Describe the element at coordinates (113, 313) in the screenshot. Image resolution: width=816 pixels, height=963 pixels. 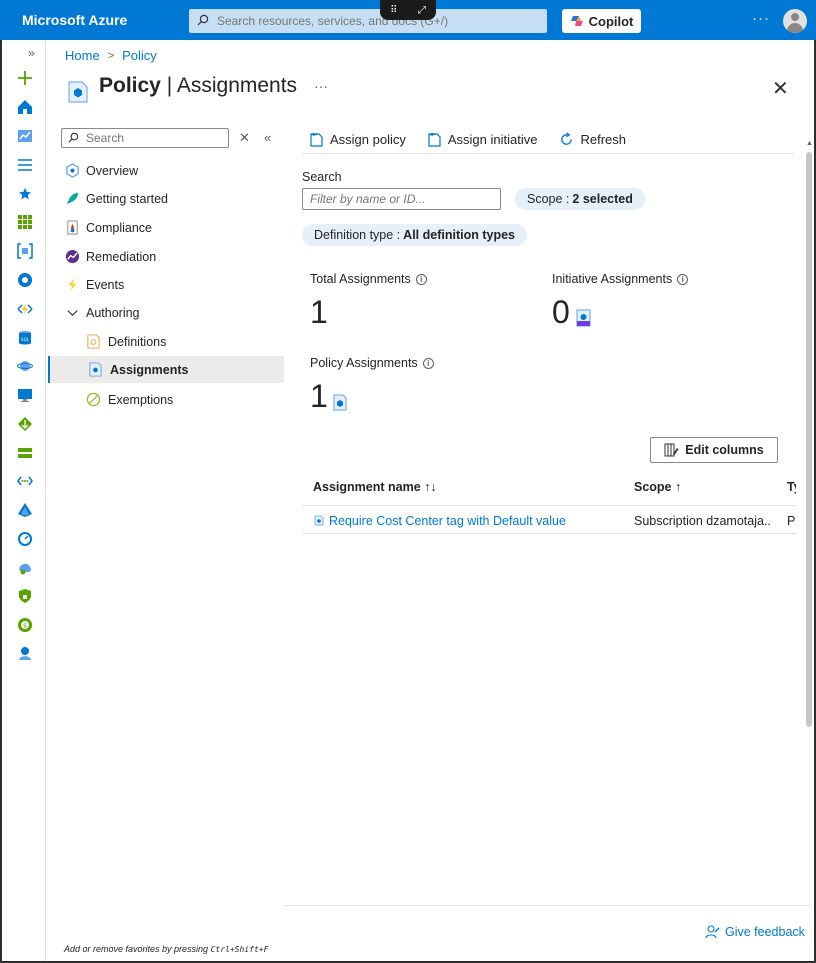
I see `nav-item-label: Authoring` at that location.